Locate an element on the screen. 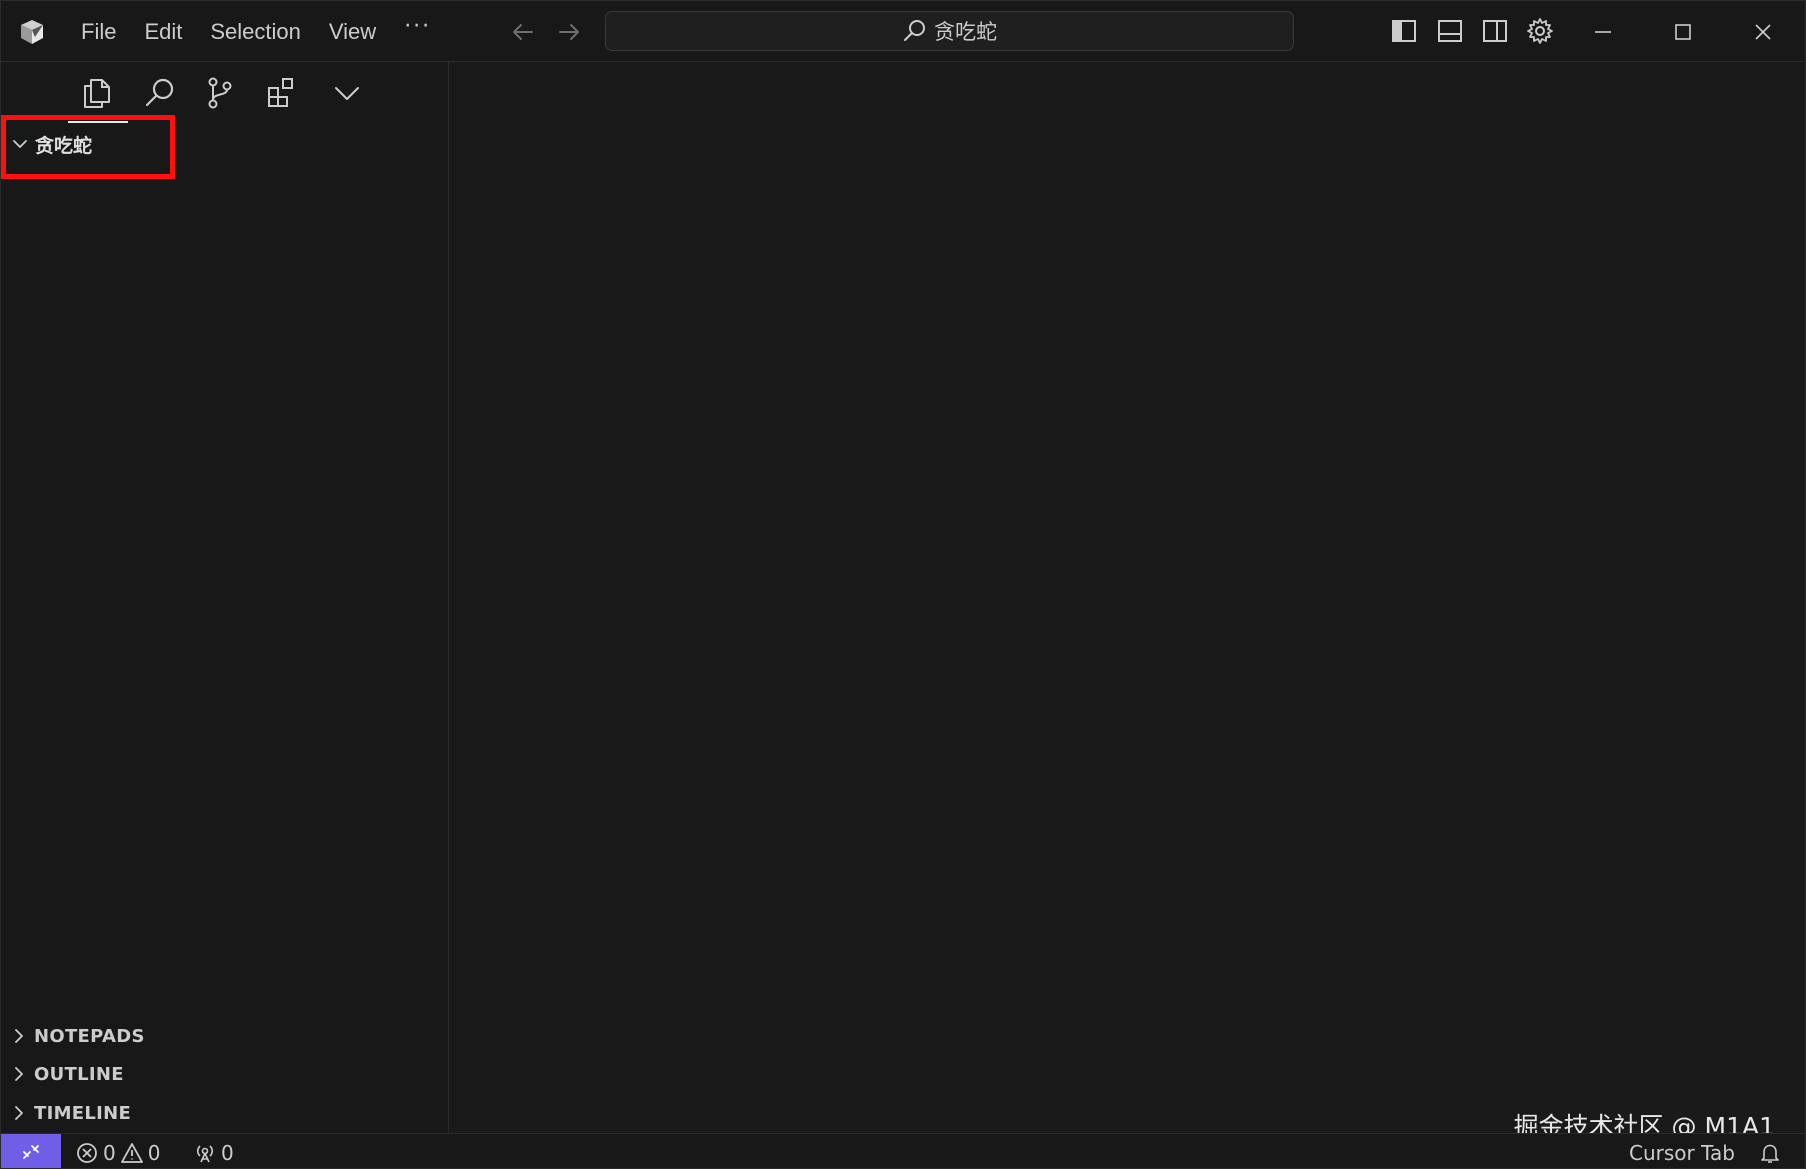 This screenshot has width=1806, height=1169. source-control-icon is located at coordinates (220, 93).